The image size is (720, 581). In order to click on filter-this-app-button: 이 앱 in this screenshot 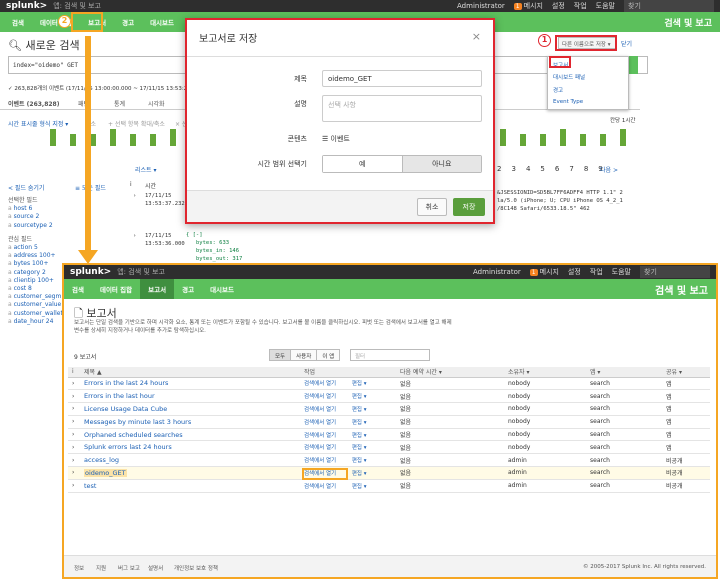, I will do `click(328, 355)`.